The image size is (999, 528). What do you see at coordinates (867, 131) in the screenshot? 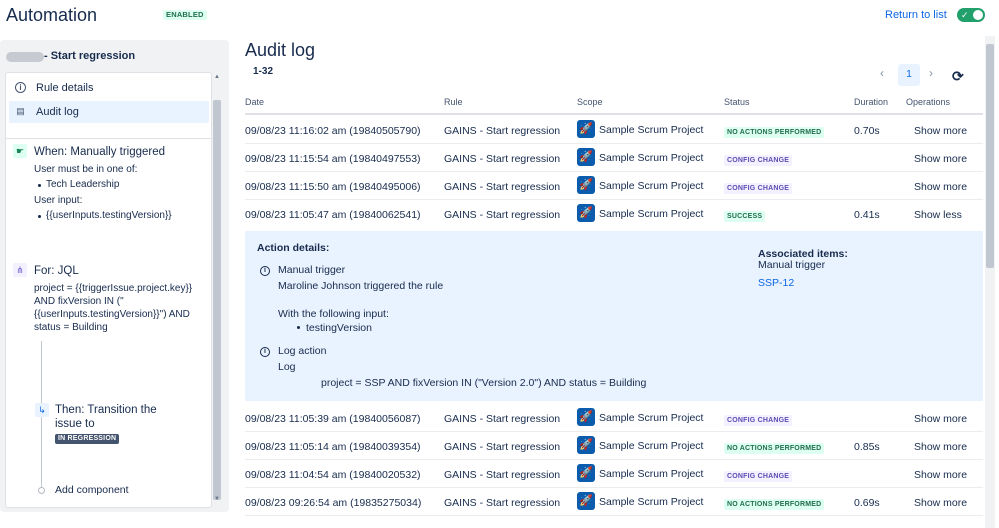
I see `row-duration: 0.70s` at bounding box center [867, 131].